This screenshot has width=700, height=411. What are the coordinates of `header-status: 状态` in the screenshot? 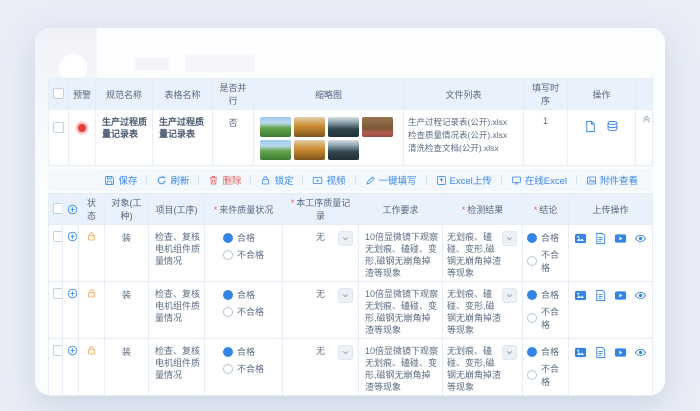 It's located at (91, 209).